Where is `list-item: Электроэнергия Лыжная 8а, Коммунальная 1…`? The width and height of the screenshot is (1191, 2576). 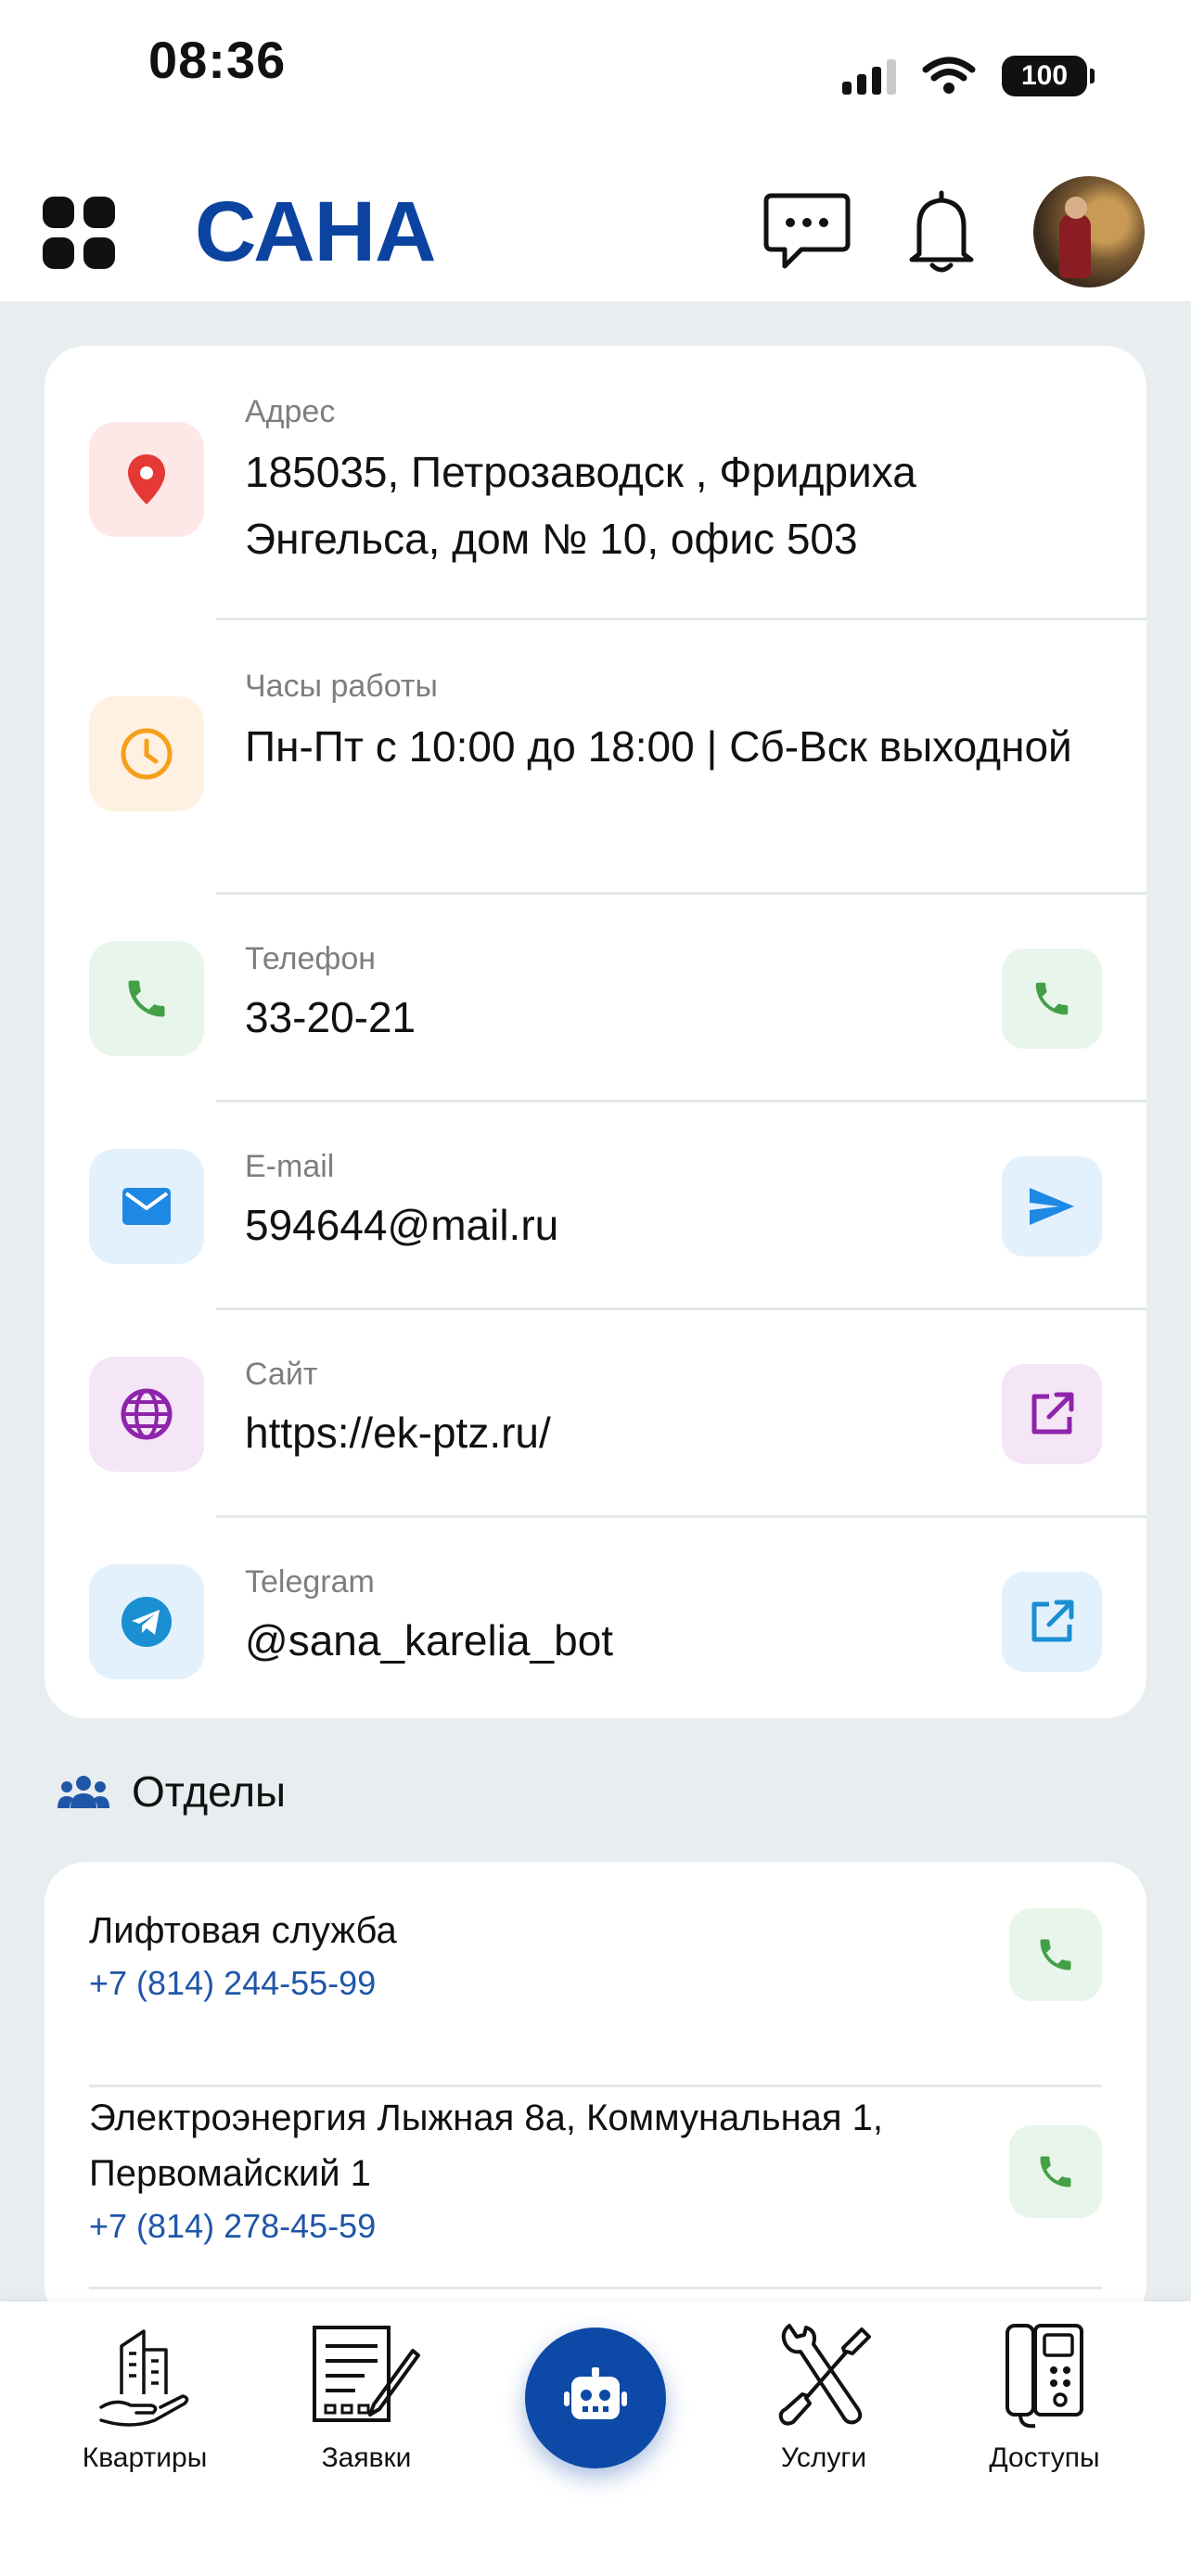
list-item: Электроэнергия Лыжная 8а, Коммунальная 1… is located at coordinates (595, 2196).